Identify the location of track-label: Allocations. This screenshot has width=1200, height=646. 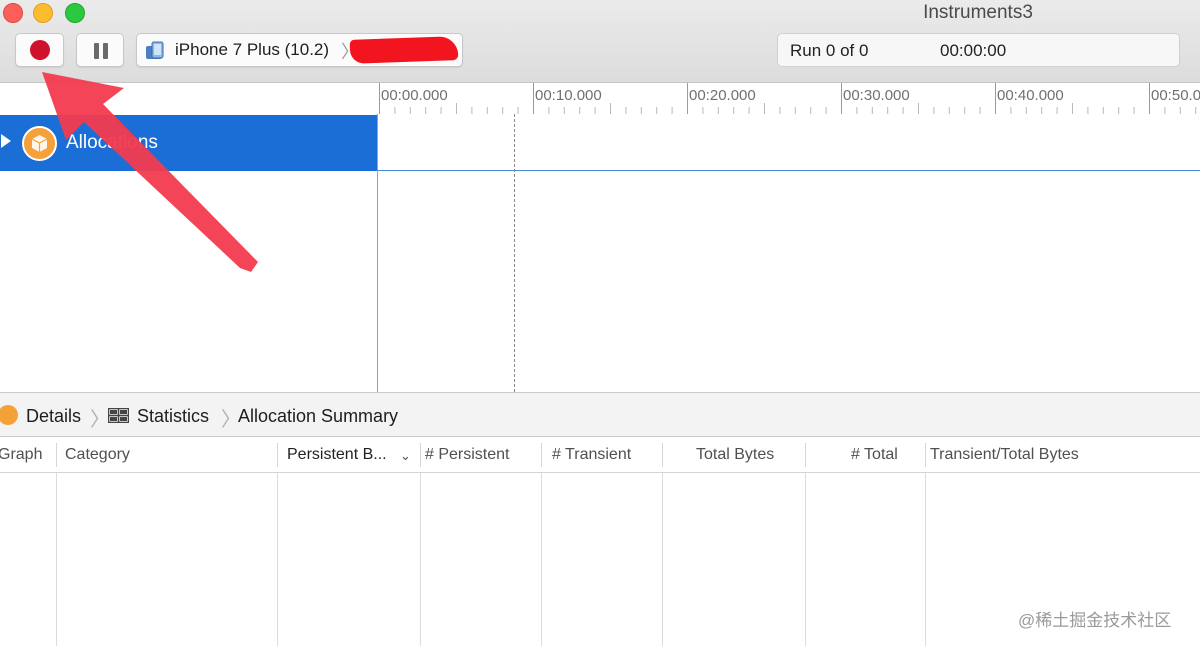
(112, 142).